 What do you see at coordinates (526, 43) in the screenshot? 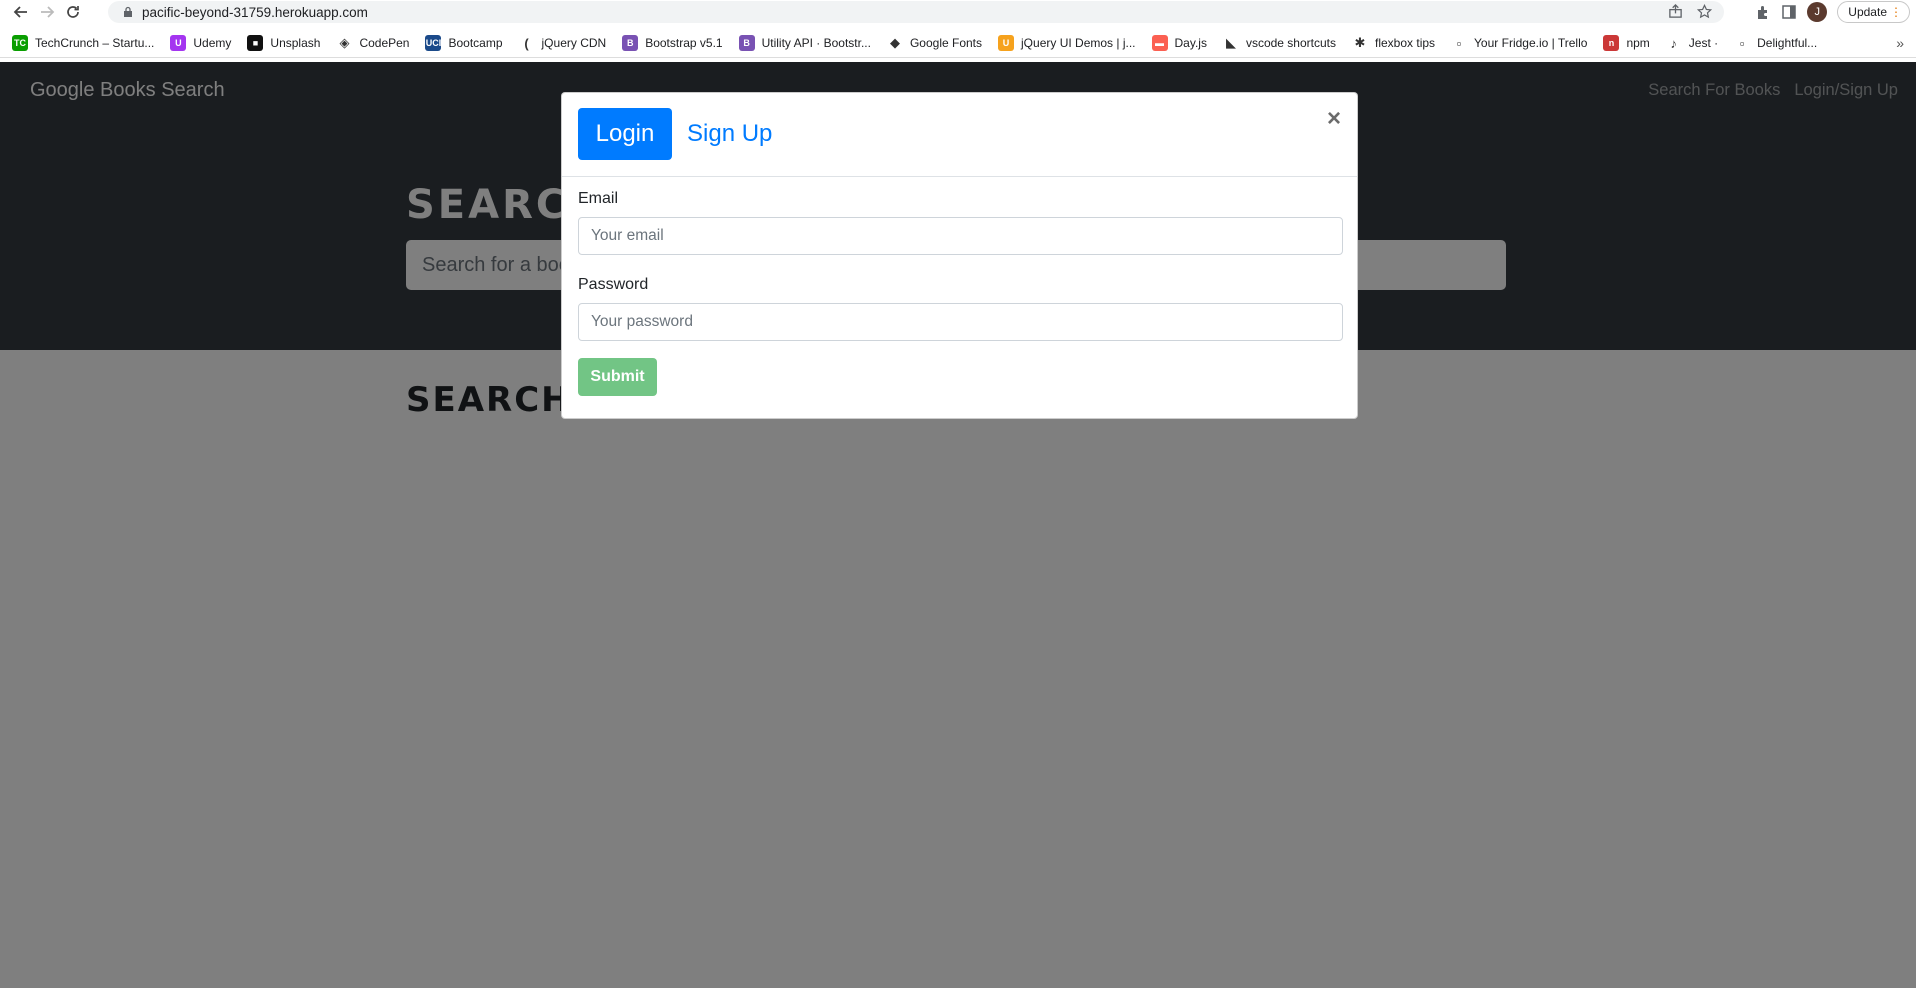
I see `bookmark-favicon-icon: (` at bounding box center [526, 43].